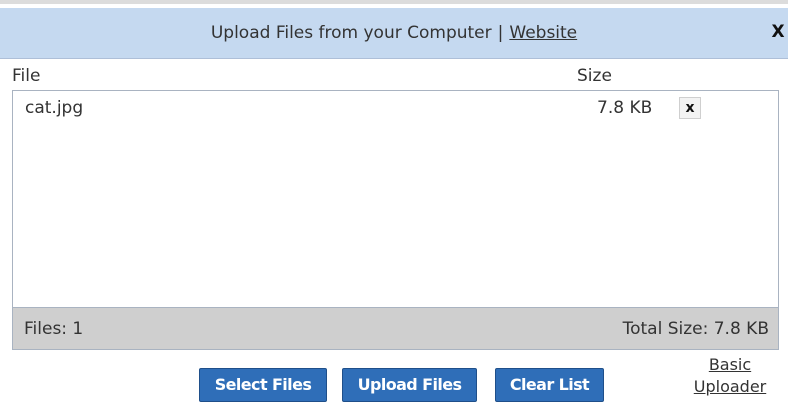 The image size is (788, 408). I want to click on dialog-title: Upload Files from your Computer | Website, so click(394, 33).